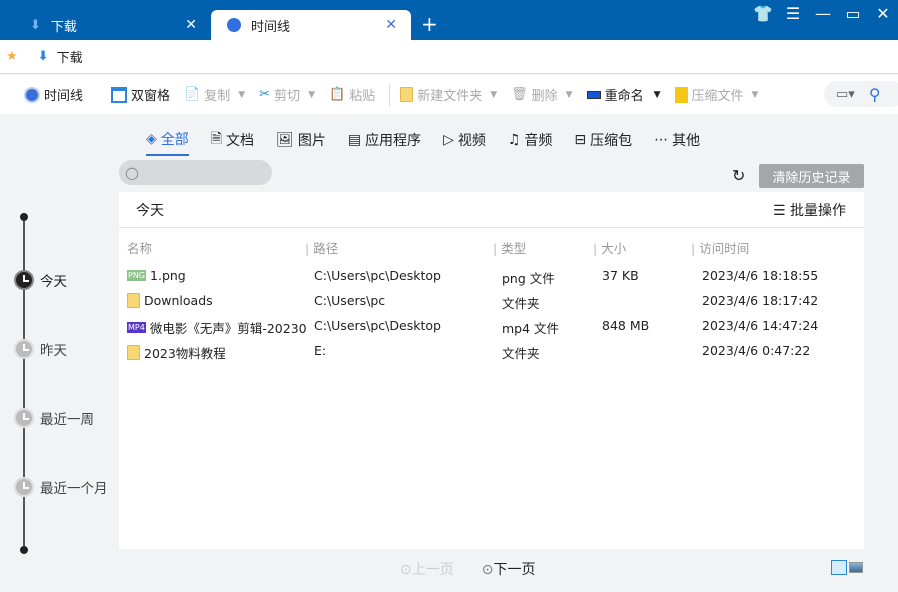  I want to click on clipboard-icon: 📋, so click(337, 94).